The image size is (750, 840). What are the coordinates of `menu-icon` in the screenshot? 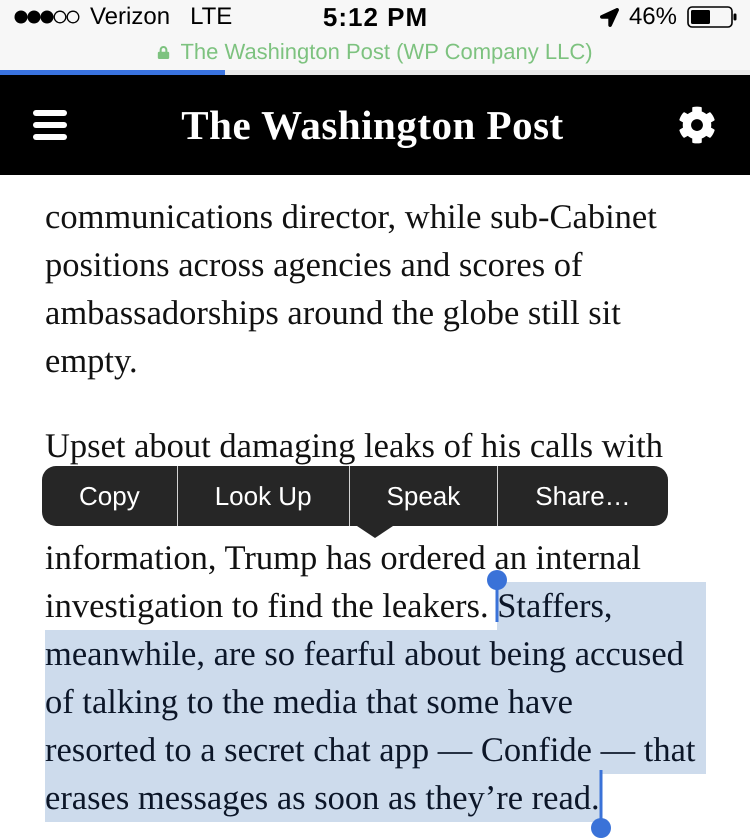 It's located at (50, 125).